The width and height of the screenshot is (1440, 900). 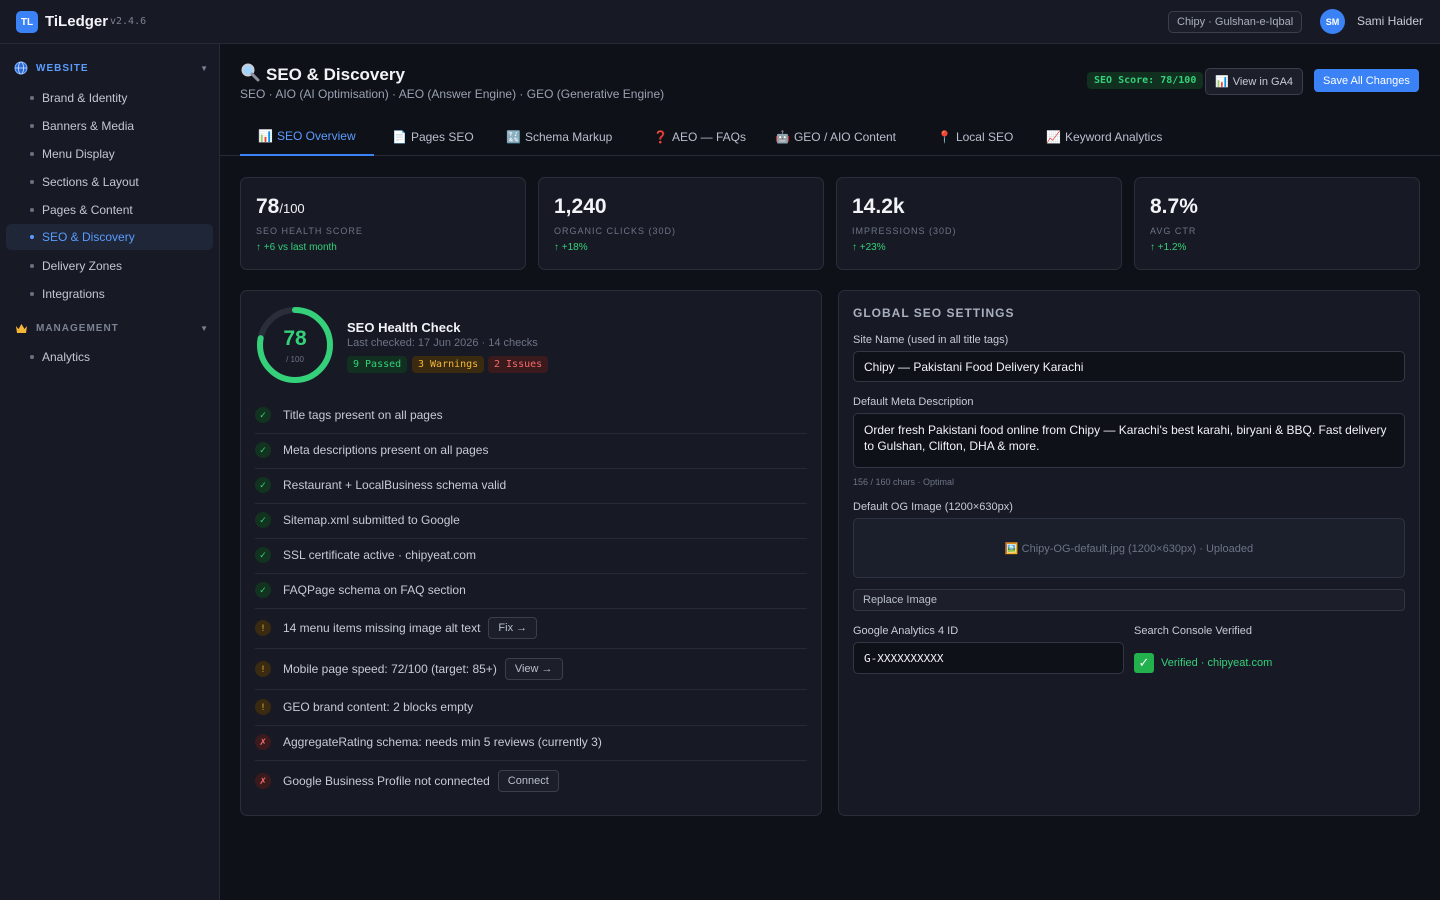 What do you see at coordinates (1144, 663) in the screenshot?
I see `checkmark-icon: ✓` at bounding box center [1144, 663].